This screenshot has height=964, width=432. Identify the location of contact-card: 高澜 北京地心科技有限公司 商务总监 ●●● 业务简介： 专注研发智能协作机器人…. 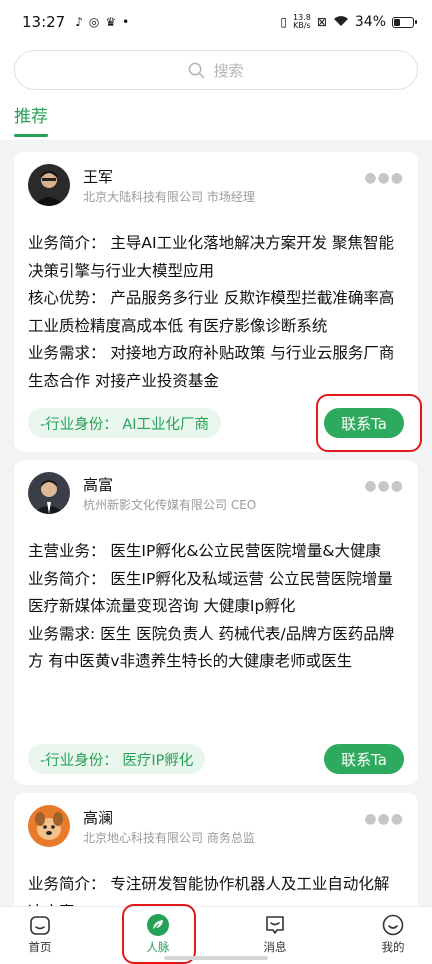
(216, 858).